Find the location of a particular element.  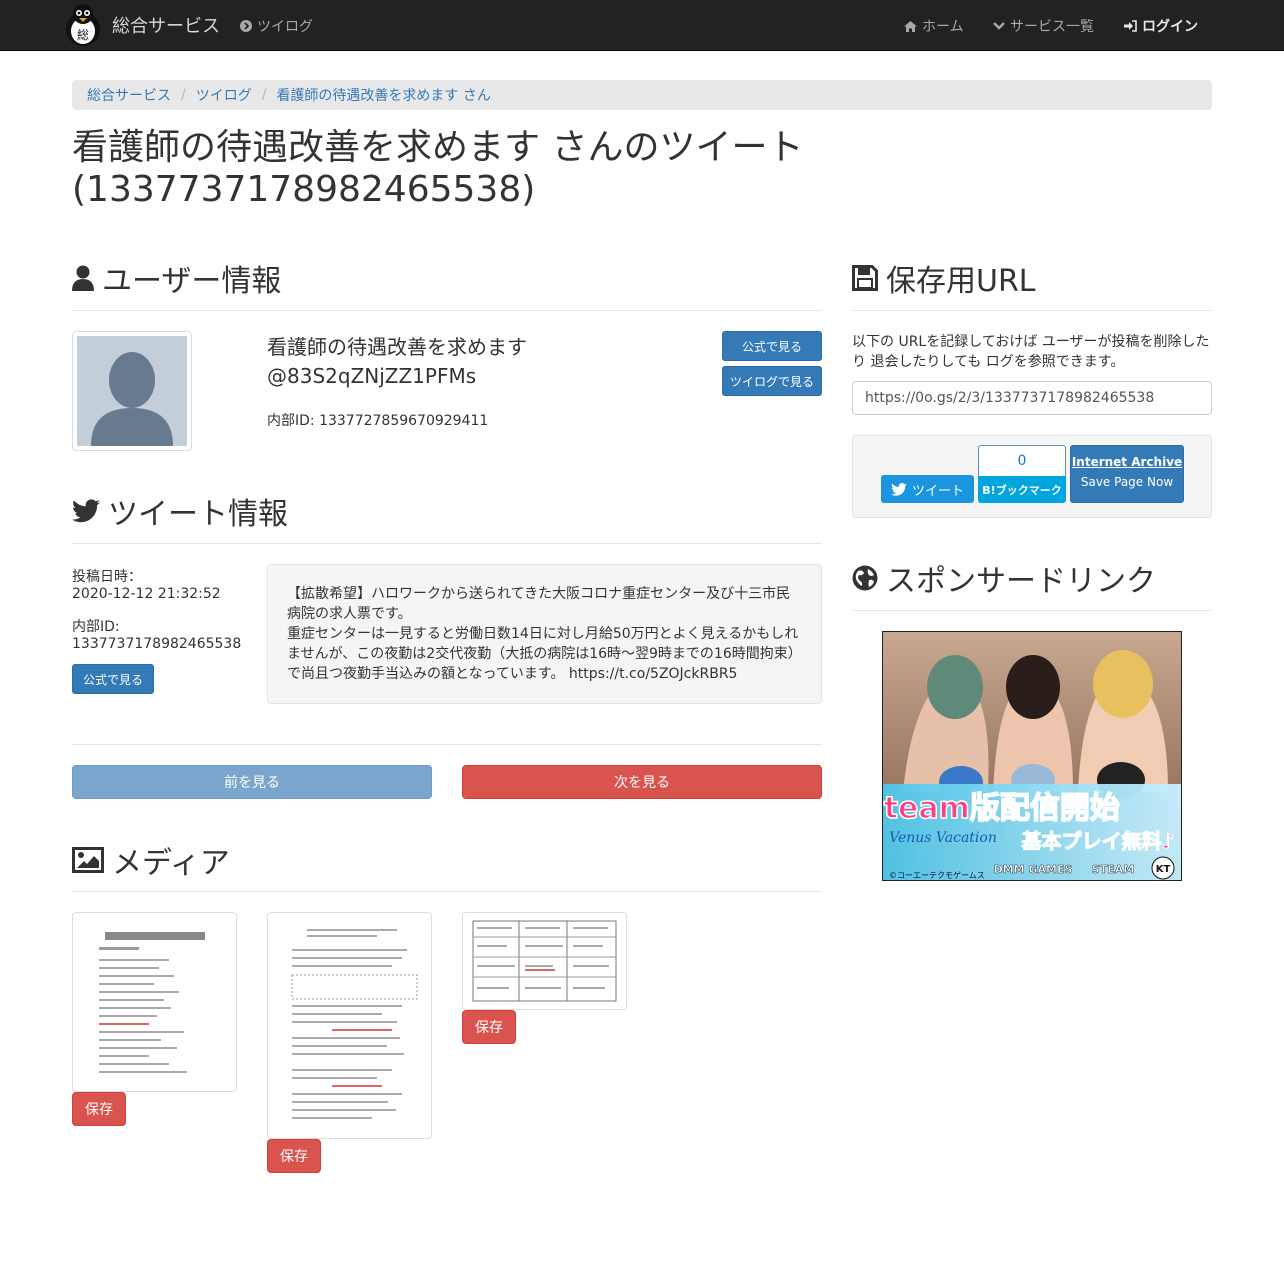

tweet-id-value: 1337737178982465538 is located at coordinates (157, 644).